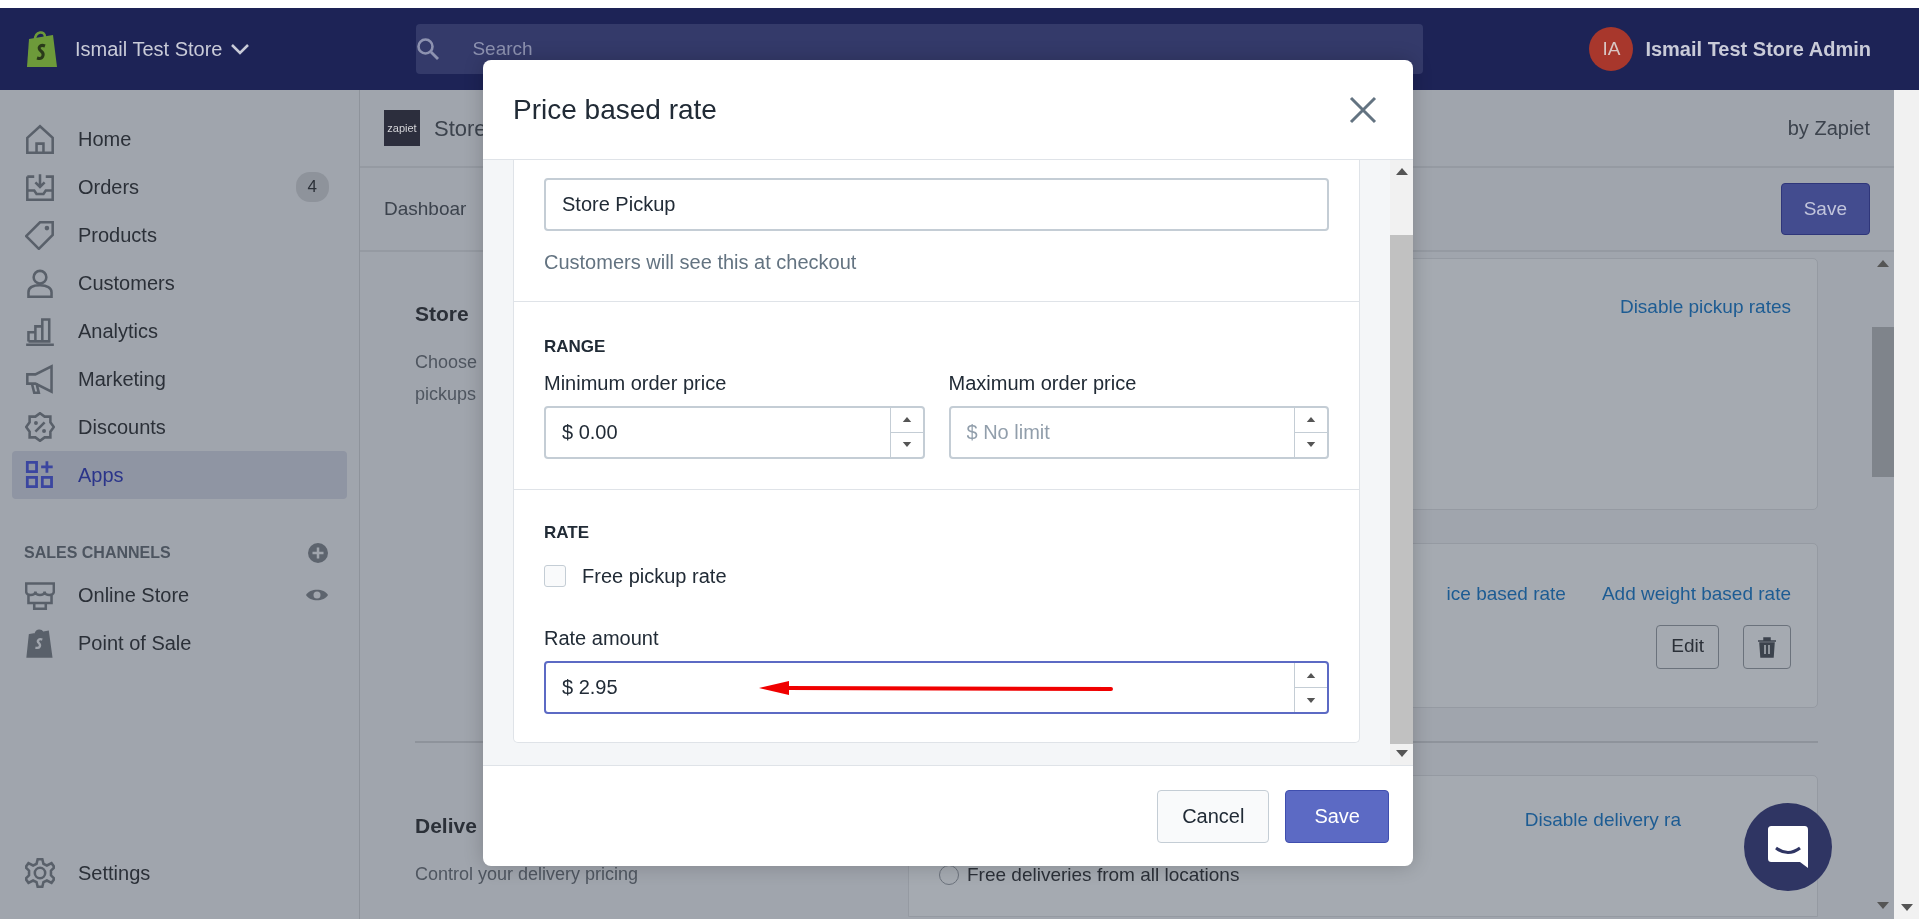  What do you see at coordinates (40, 139) in the screenshot?
I see `house-icon` at bounding box center [40, 139].